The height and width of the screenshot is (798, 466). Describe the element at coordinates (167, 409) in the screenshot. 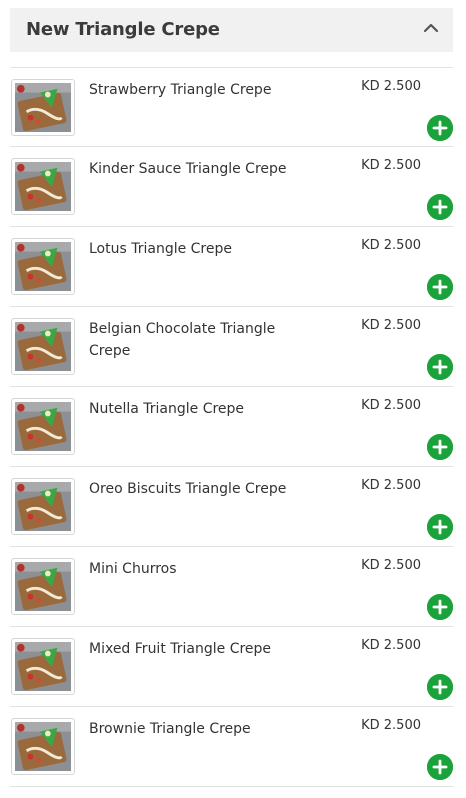

I see `item-name: Nutella Triangle Crepe` at that location.